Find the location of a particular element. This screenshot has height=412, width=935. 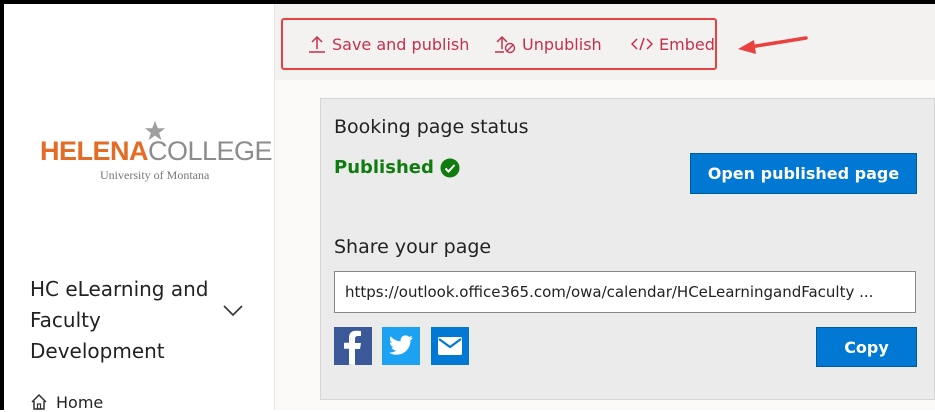

published-status: Published is located at coordinates (397, 167).